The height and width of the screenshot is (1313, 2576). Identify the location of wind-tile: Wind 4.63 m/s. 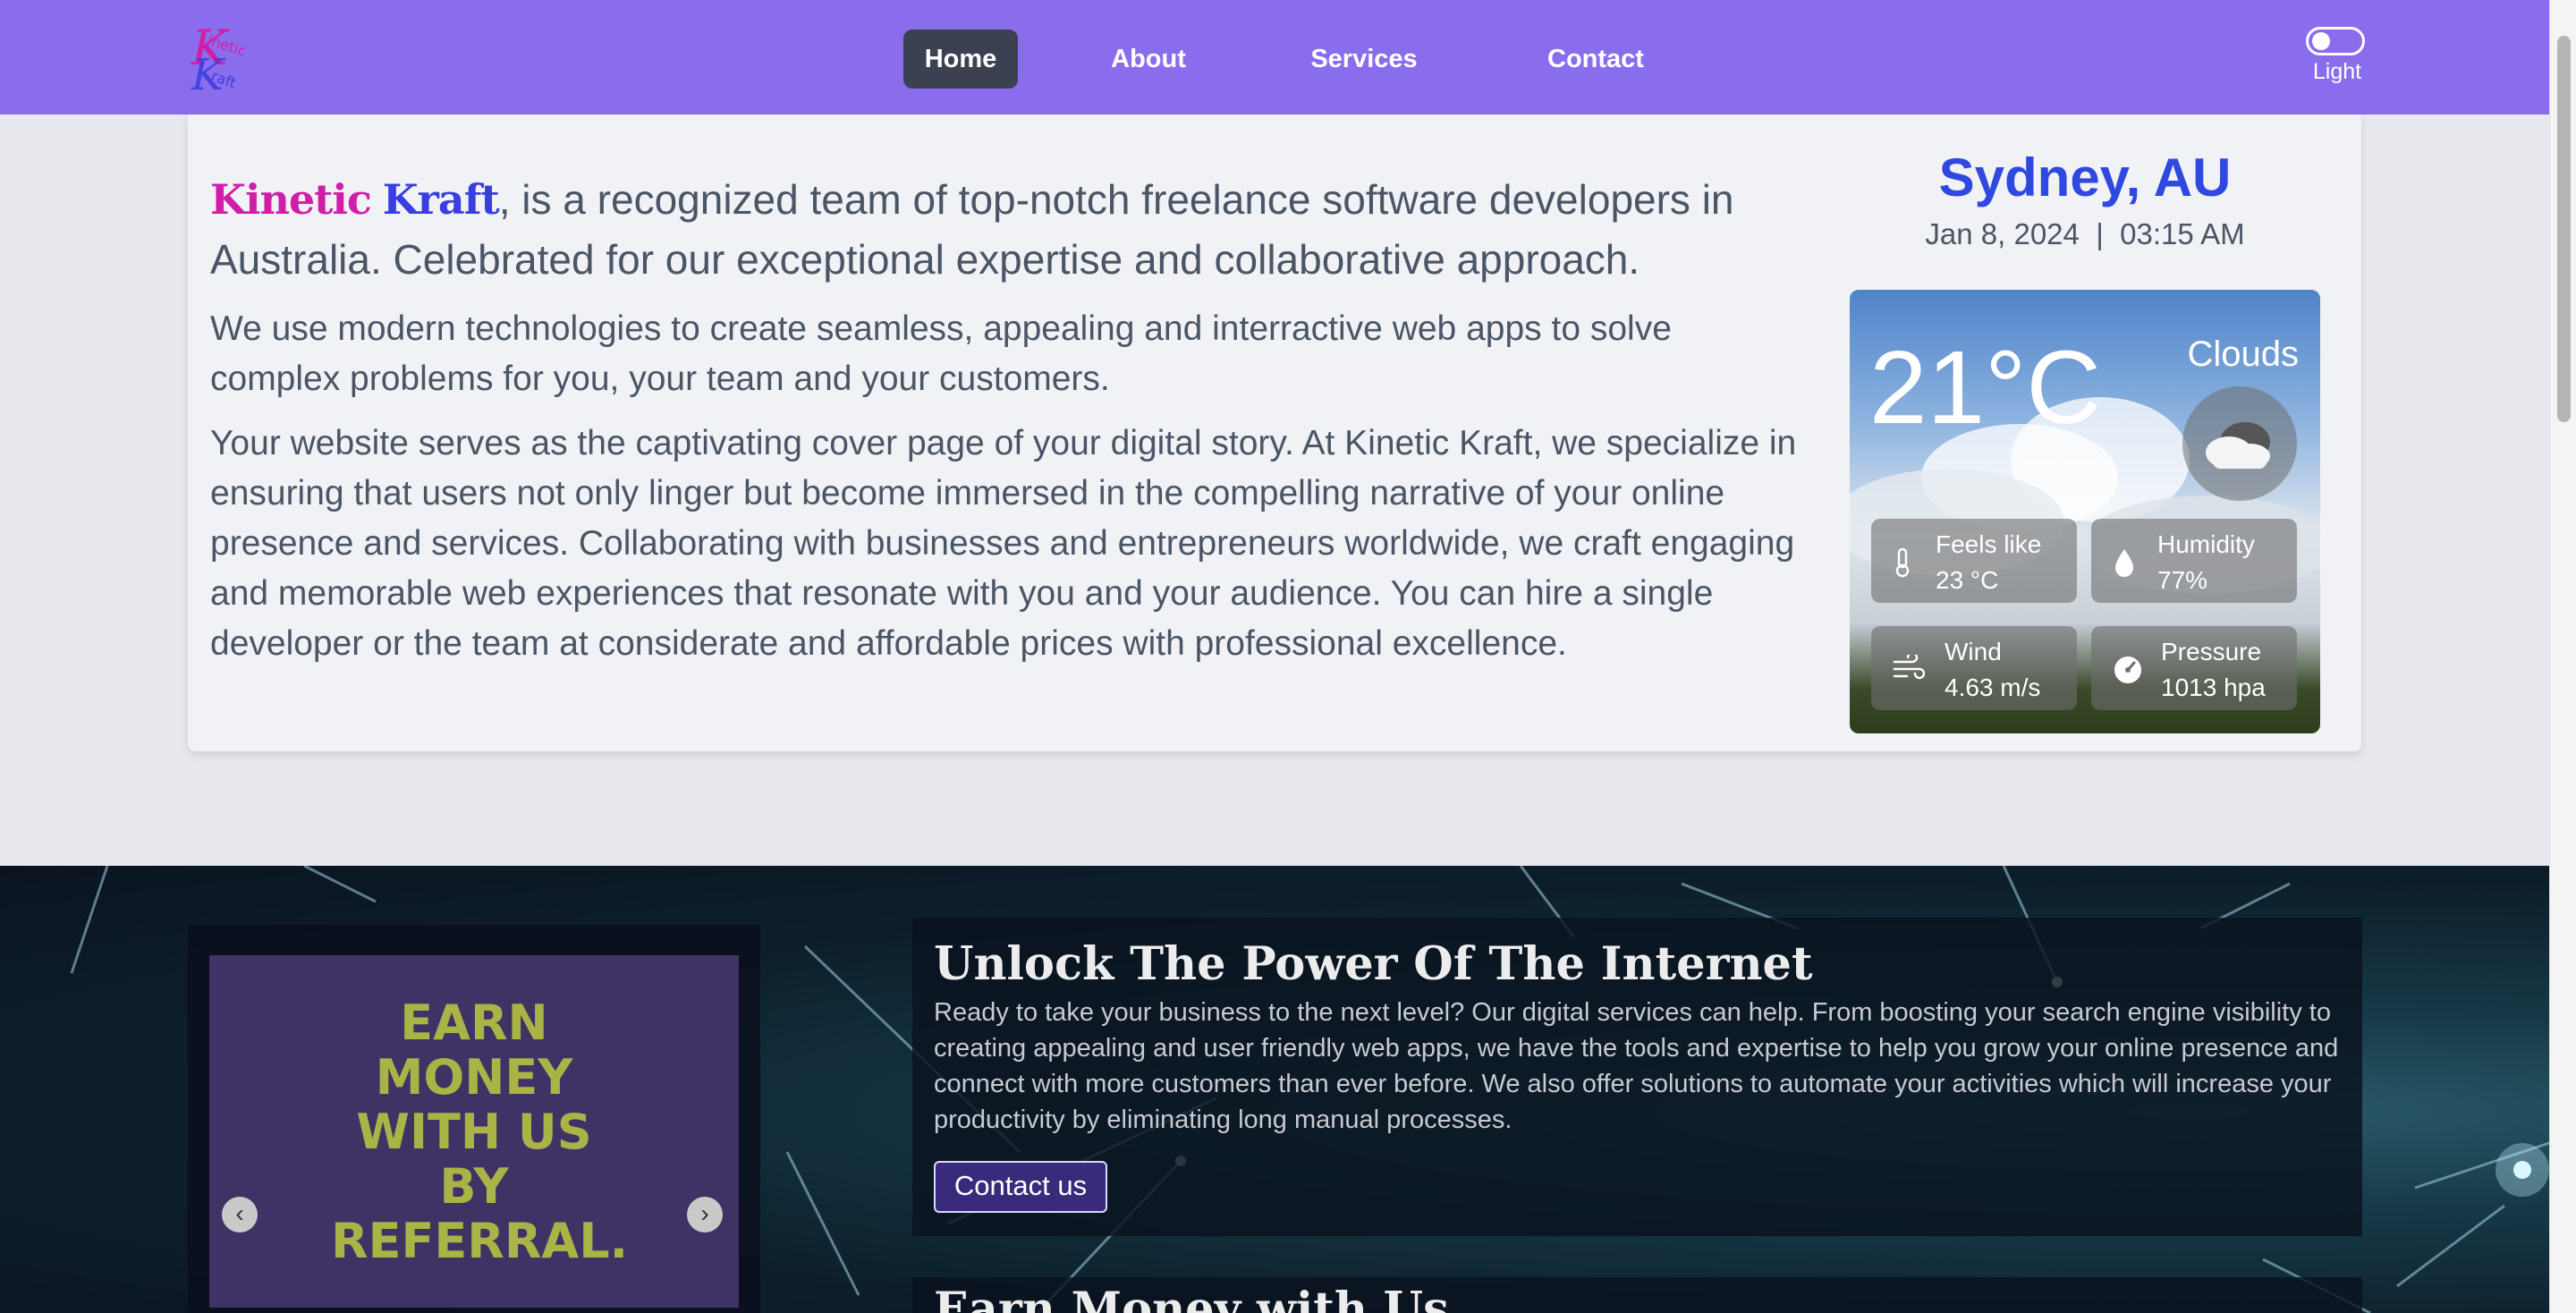
(1974, 668).